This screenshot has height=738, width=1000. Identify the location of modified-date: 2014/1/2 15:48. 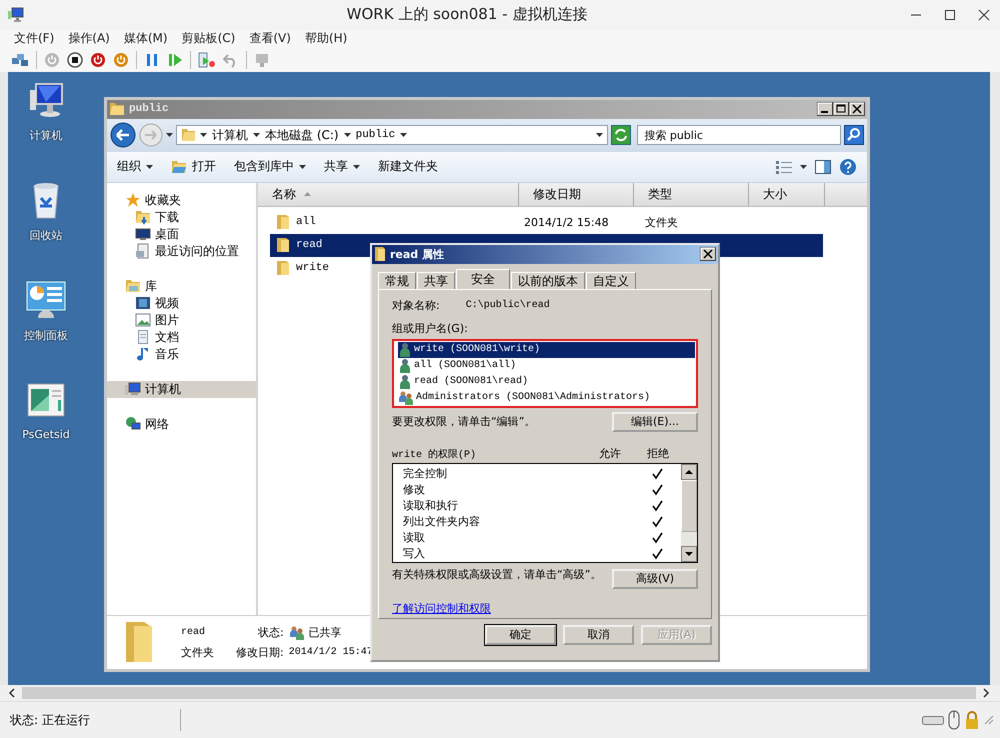
(566, 222).